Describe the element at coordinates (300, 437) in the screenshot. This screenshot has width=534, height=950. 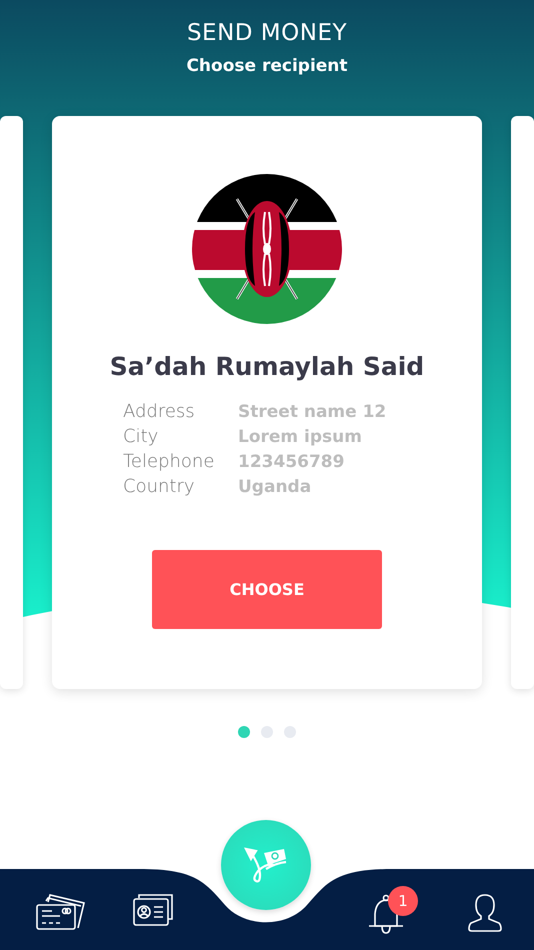
I see `detail-value: Lorem ipsum` at that location.